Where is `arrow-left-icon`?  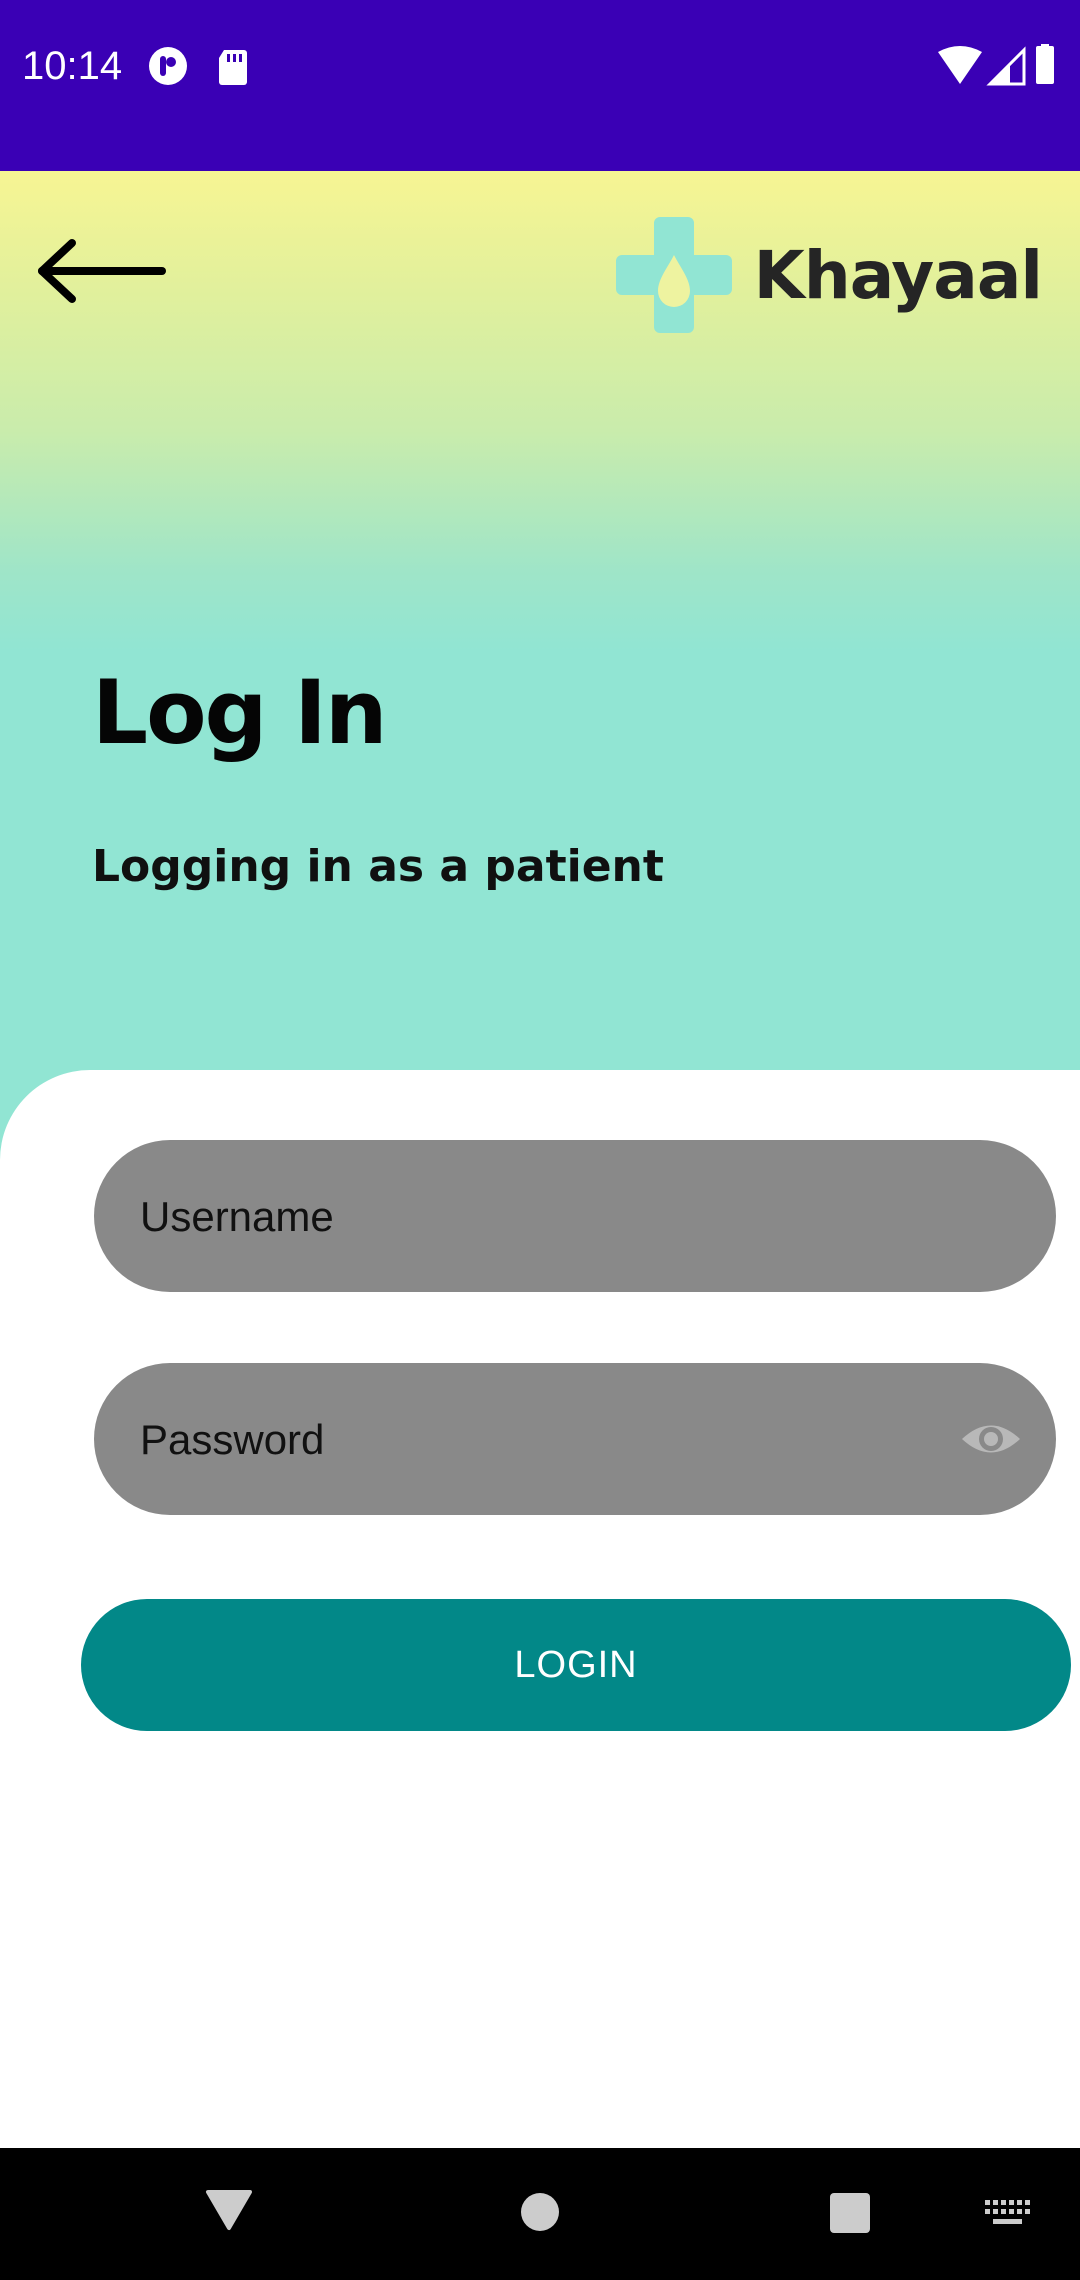
arrow-left-icon is located at coordinates (102, 271).